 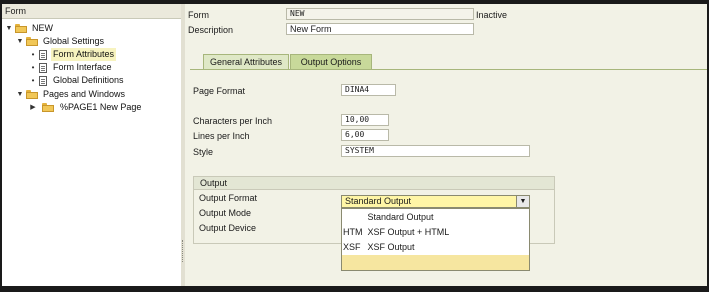 I want to click on form-name-field: NEW, so click(x=380, y=14).